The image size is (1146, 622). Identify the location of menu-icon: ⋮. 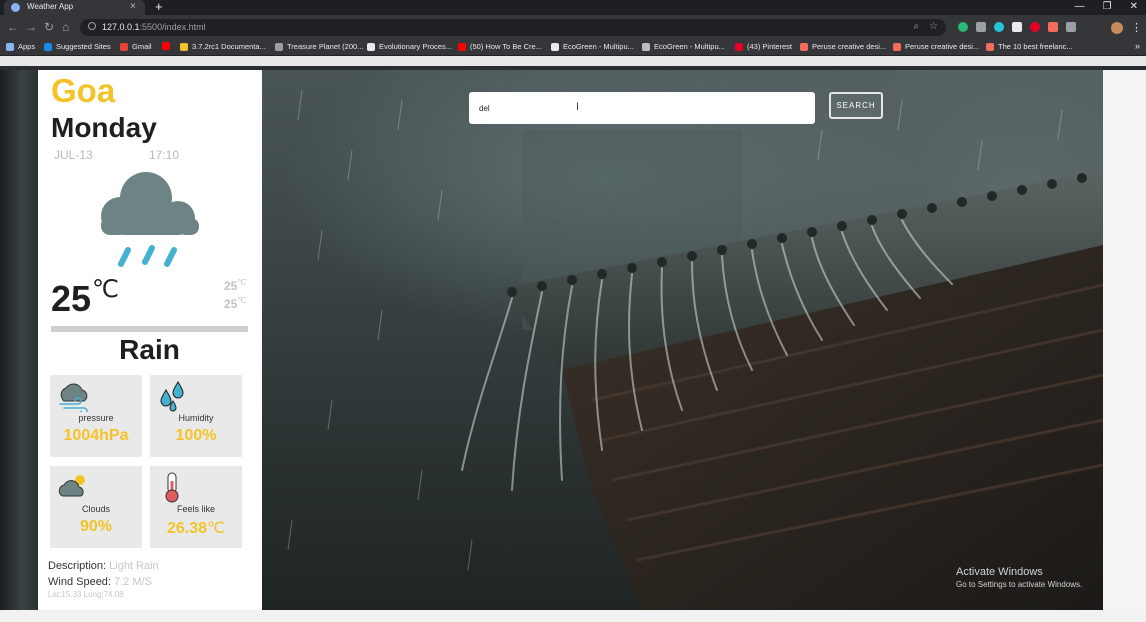
(1136, 27).